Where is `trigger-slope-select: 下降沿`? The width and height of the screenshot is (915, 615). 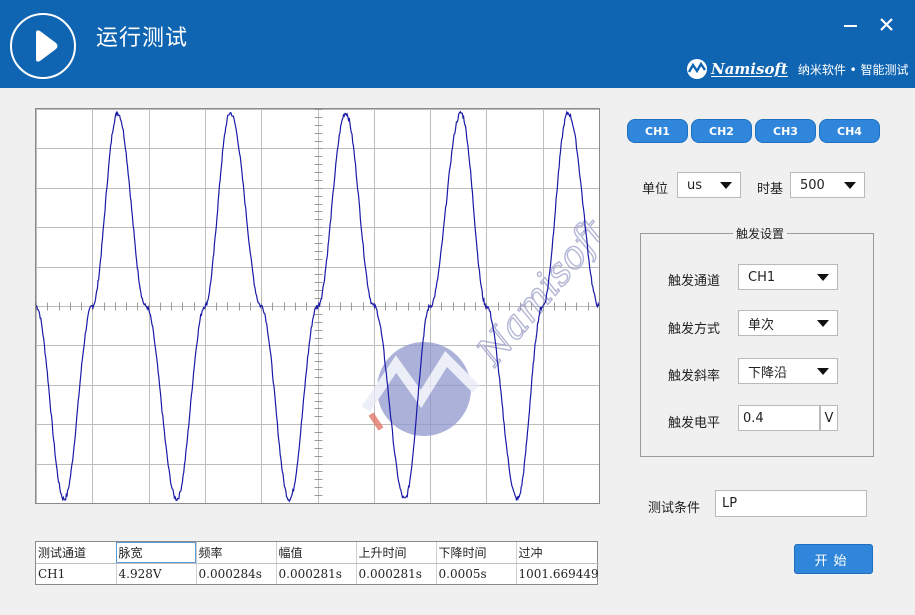 trigger-slope-select: 下降沿 is located at coordinates (788, 371).